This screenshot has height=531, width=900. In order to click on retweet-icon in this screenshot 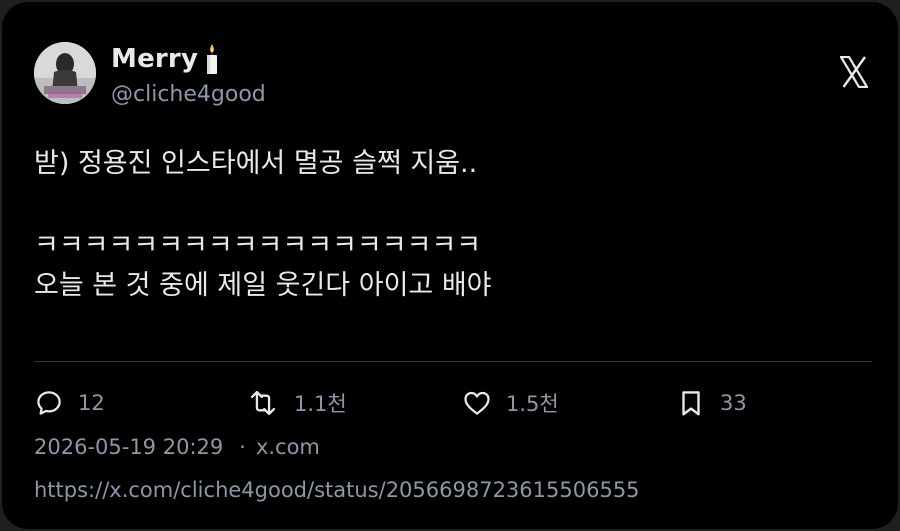, I will do `click(263, 403)`.